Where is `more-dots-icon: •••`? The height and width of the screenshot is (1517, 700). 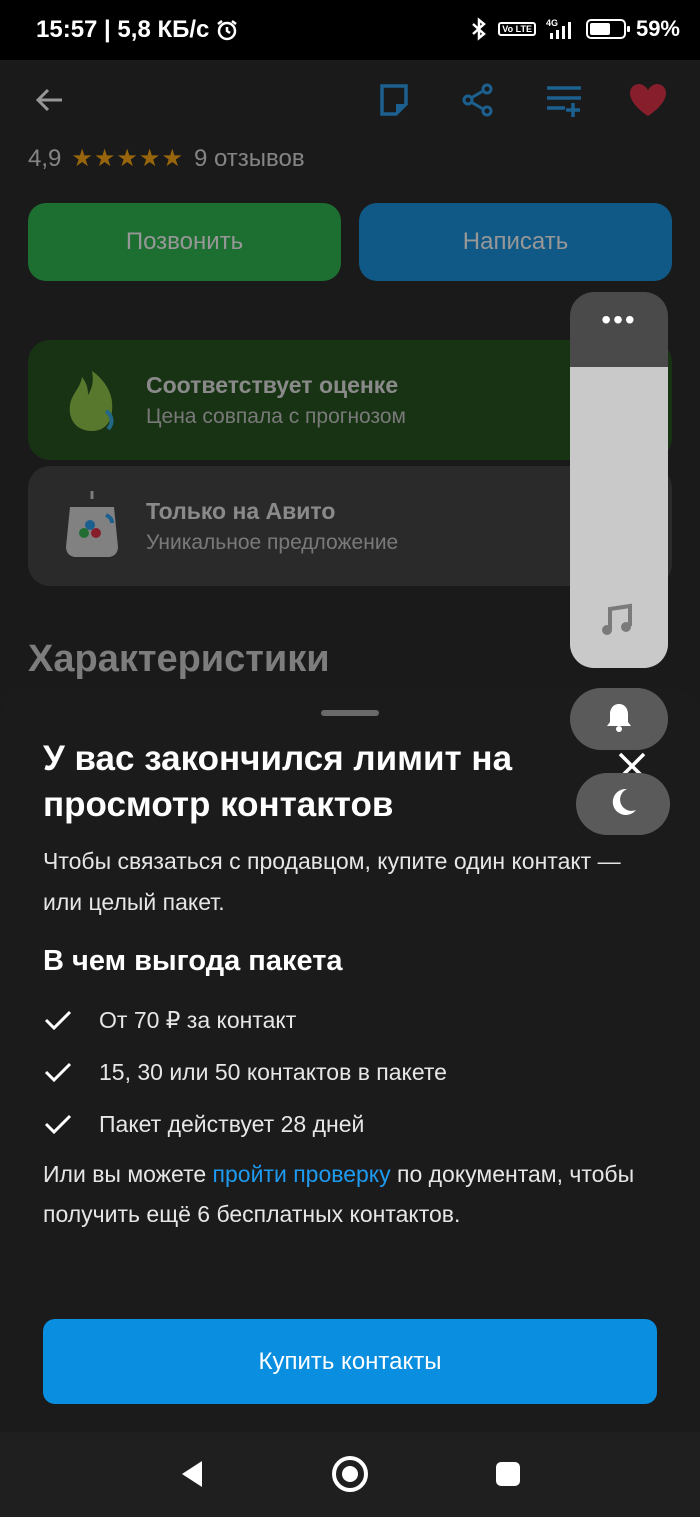 more-dots-icon: ••• is located at coordinates (619, 320).